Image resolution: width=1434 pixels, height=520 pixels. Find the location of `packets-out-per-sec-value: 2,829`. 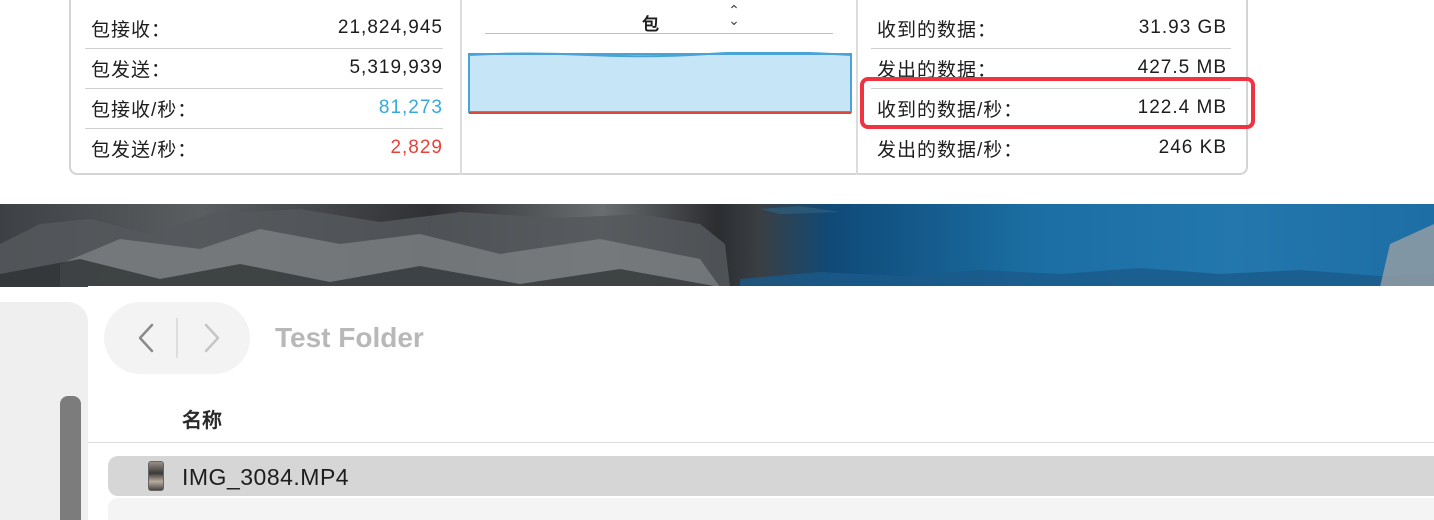

packets-out-per-sec-value: 2,829 is located at coordinates (416, 147).